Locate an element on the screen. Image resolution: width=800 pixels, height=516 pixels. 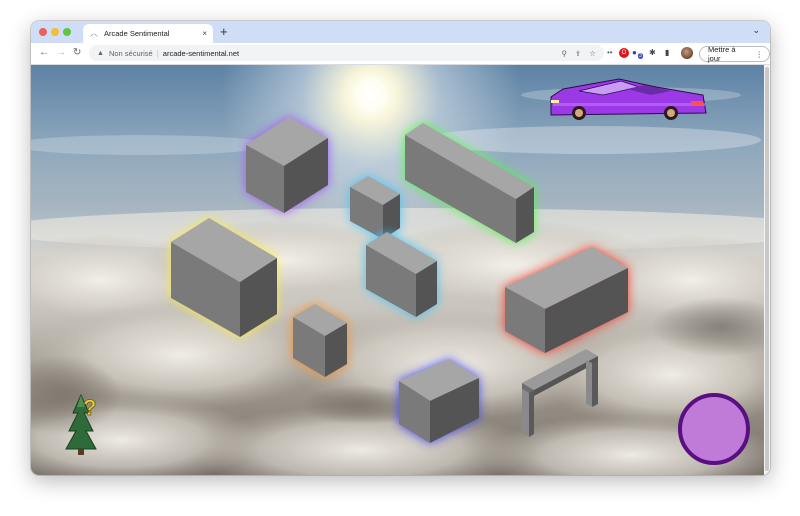
new-tab-button: + is located at coordinates (224, 32).